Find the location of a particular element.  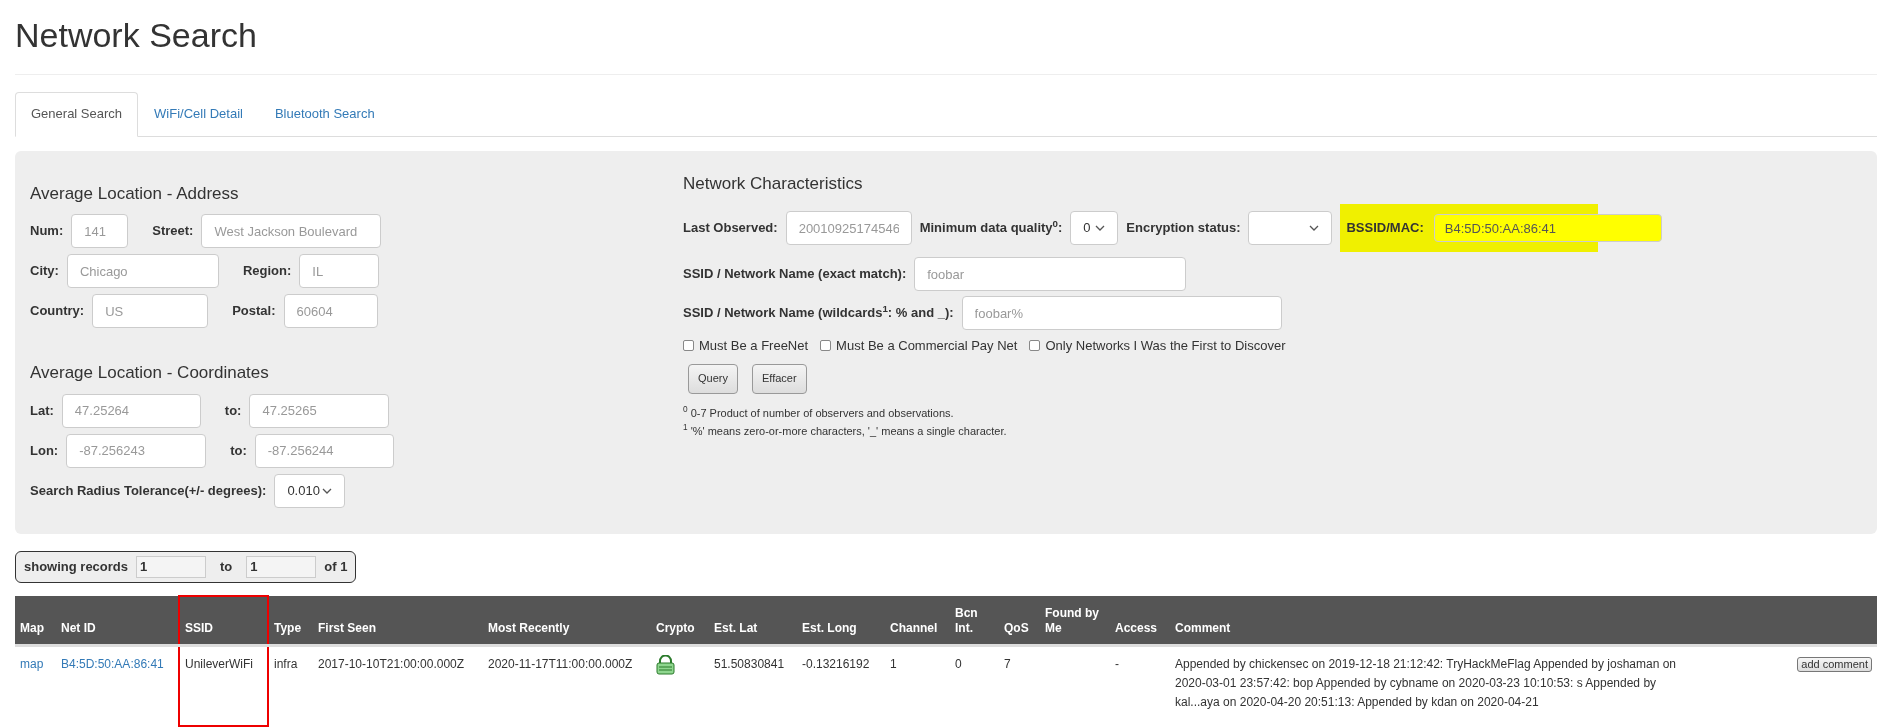

field-label: Region: is located at coordinates (267, 271).